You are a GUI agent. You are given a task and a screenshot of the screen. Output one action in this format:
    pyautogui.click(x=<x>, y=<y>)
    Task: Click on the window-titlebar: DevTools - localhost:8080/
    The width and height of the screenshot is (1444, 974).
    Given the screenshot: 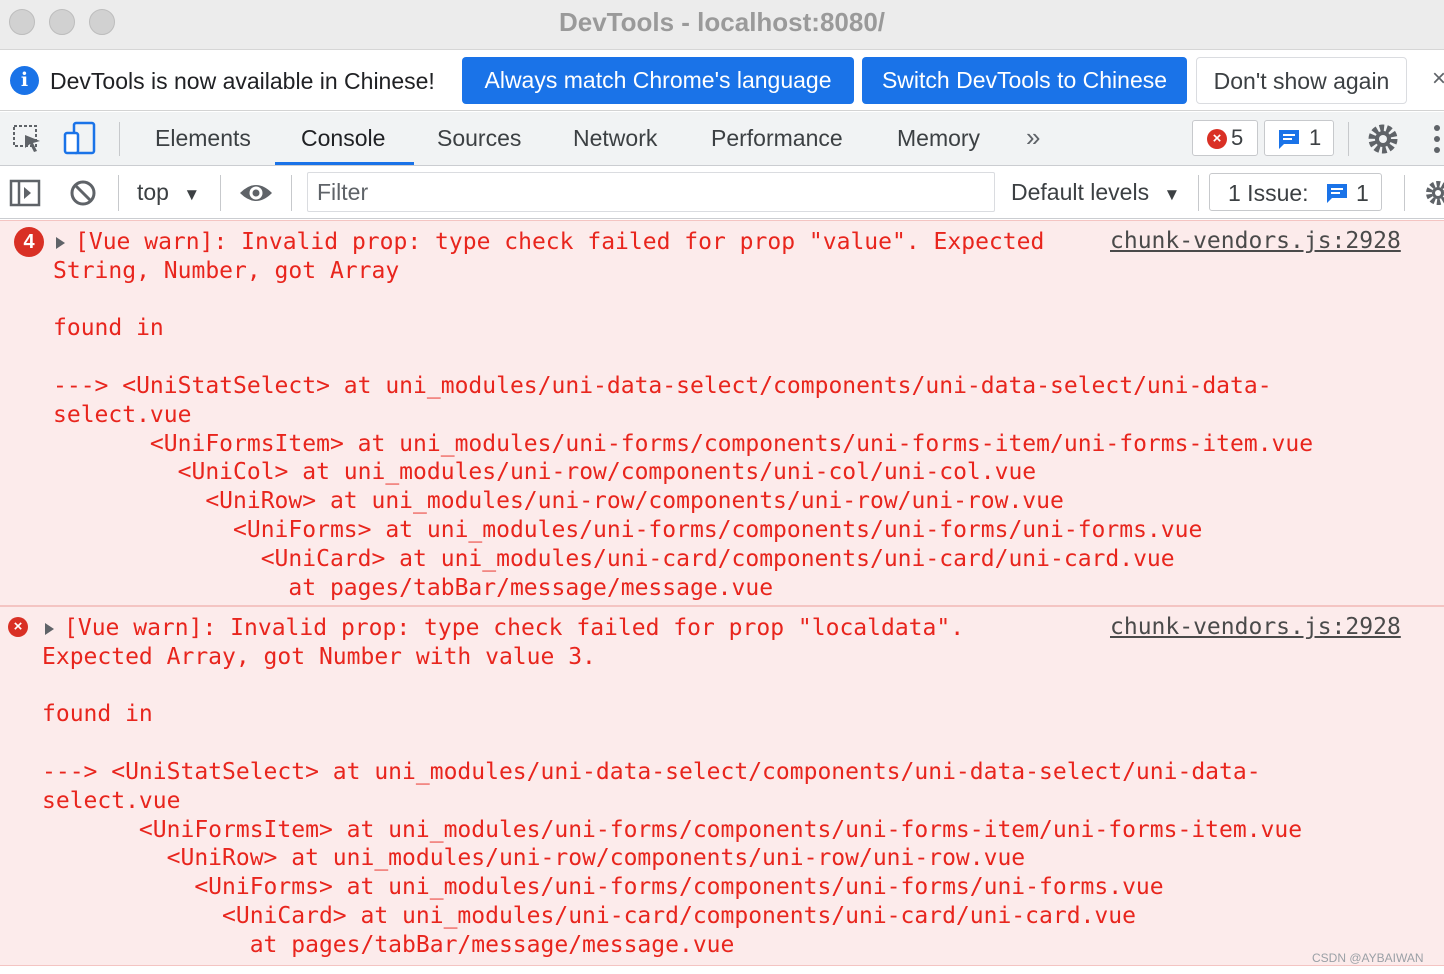 What is the action you would take?
    pyautogui.click(x=722, y=25)
    